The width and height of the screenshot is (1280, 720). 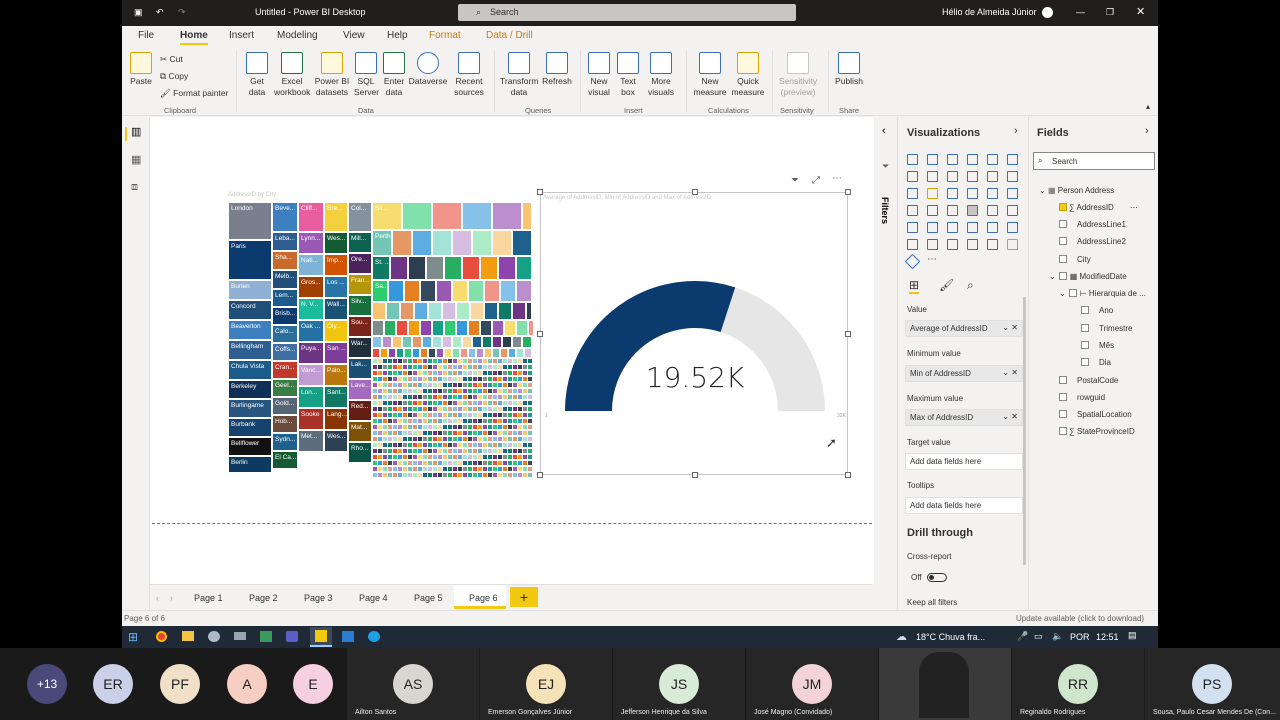 What do you see at coordinates (1097, 345) in the screenshot?
I see `field-mes: Mês` at bounding box center [1097, 345].